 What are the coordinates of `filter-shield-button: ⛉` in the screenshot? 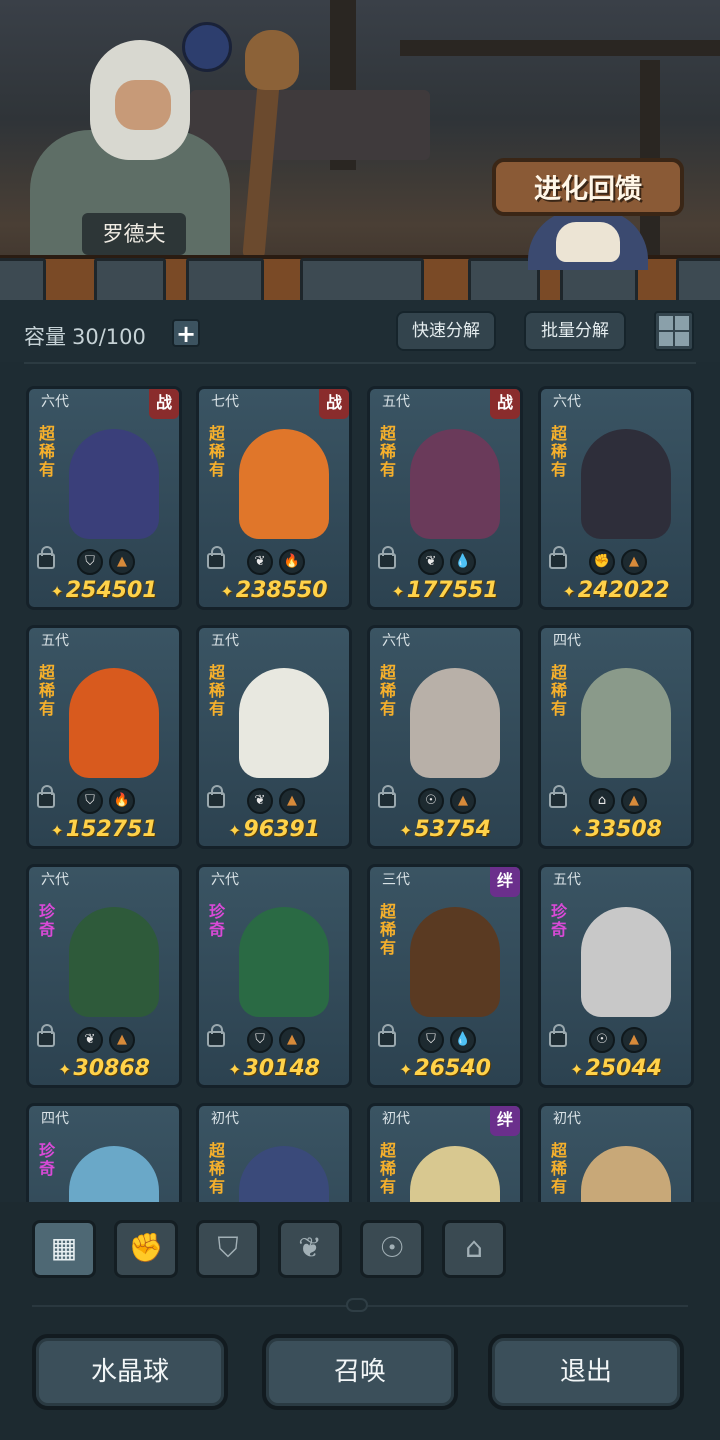 It's located at (228, 1249).